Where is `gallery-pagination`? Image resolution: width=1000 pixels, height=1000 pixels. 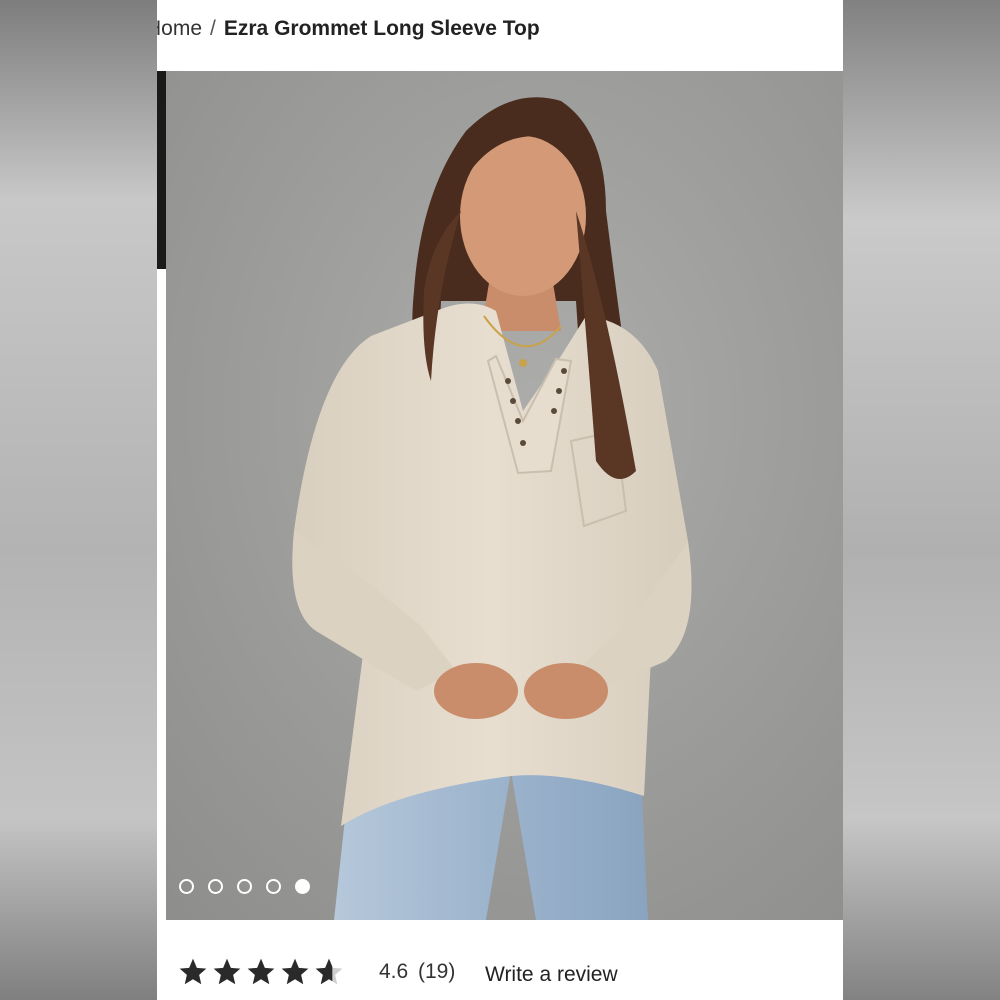 gallery-pagination is located at coordinates (244, 886).